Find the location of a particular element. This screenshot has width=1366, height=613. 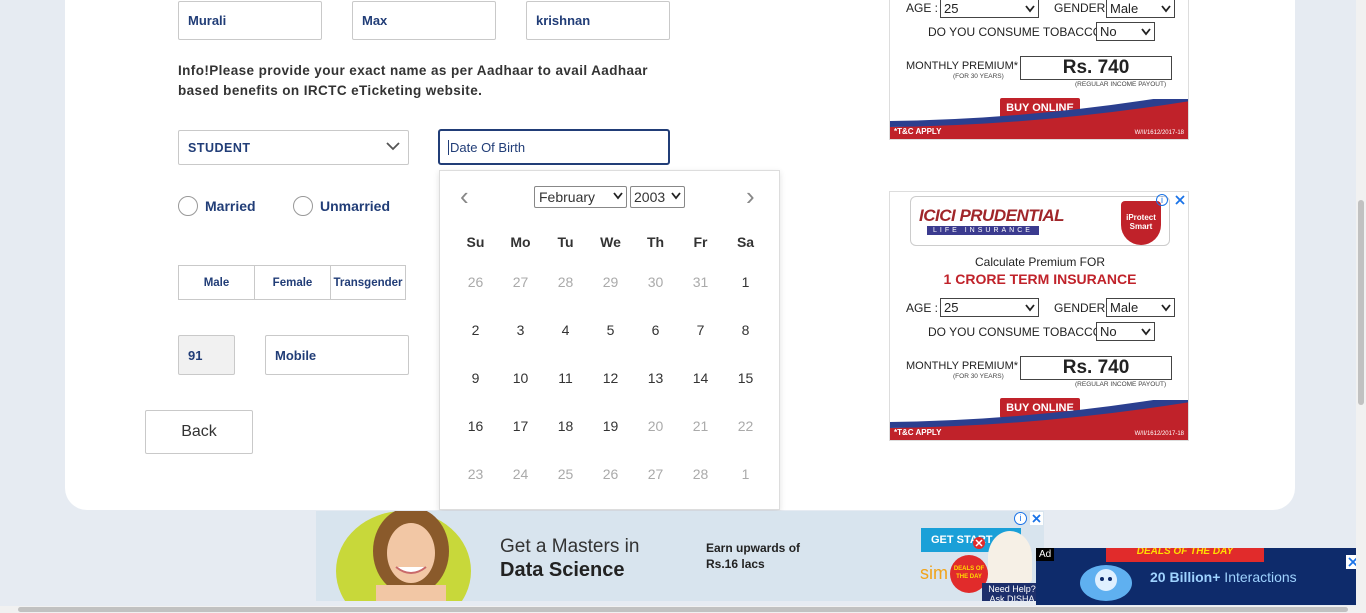

calendar-day: 29 is located at coordinates (610, 282).